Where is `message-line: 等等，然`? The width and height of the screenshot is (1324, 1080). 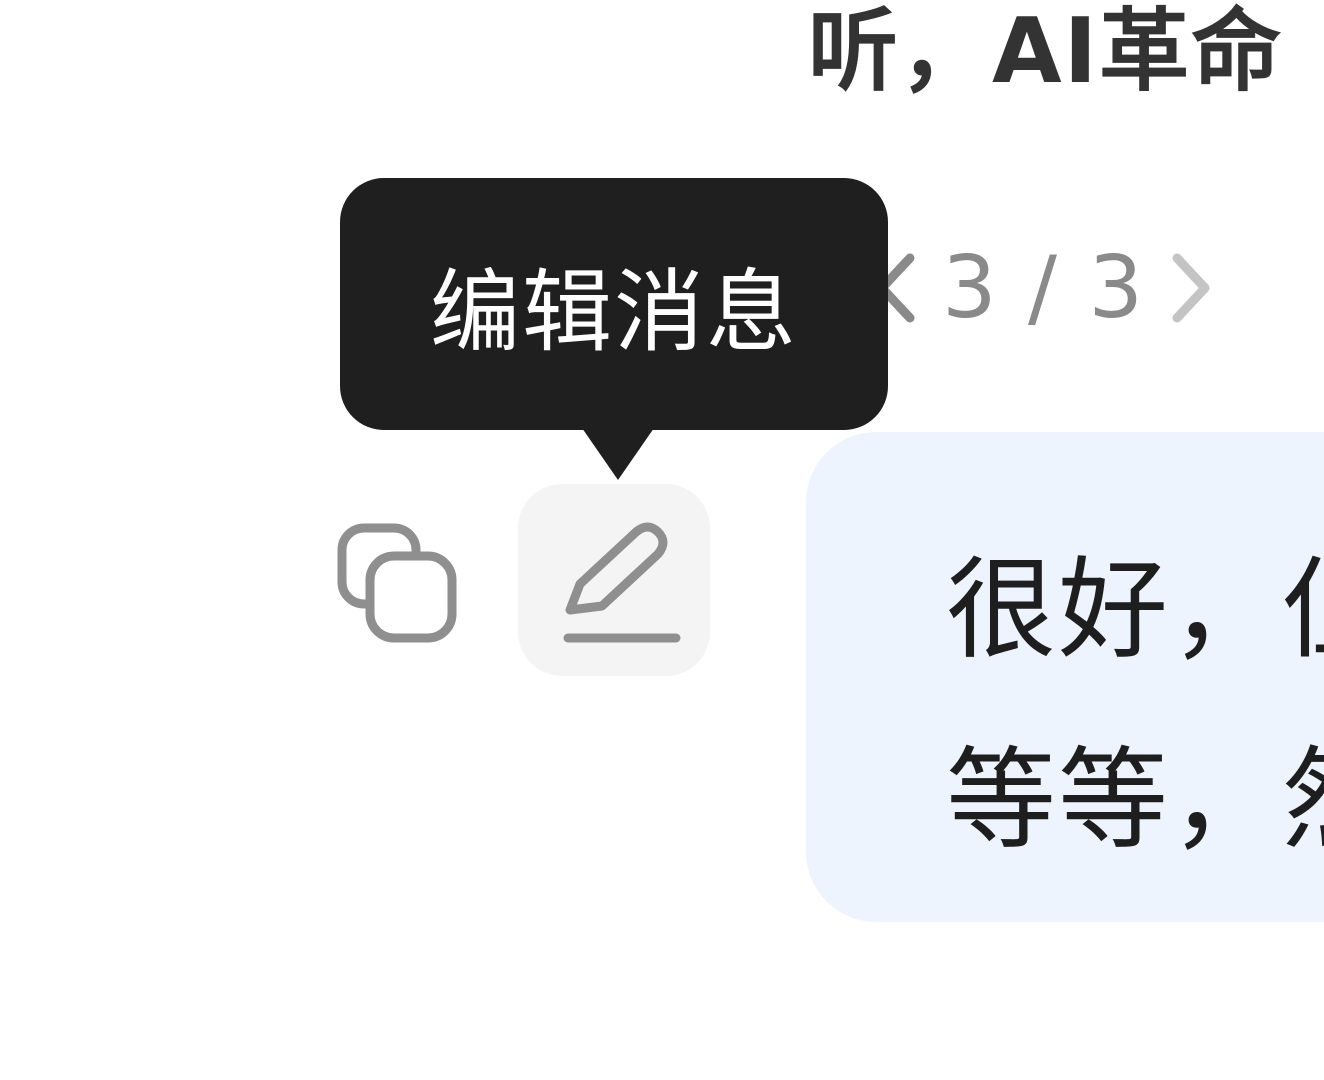 message-line: 等等，然 is located at coordinates (1135, 800).